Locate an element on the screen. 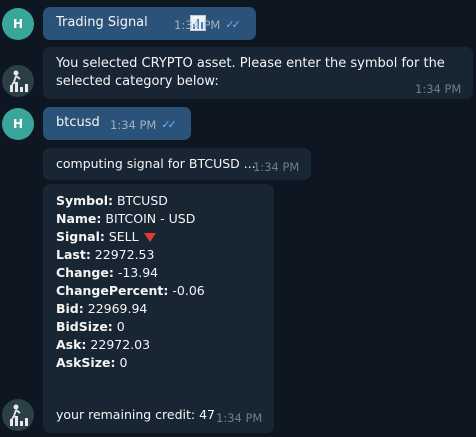 This screenshot has width=476, height=437. field-ask-size: AskSize: 0 is located at coordinates (92, 362).